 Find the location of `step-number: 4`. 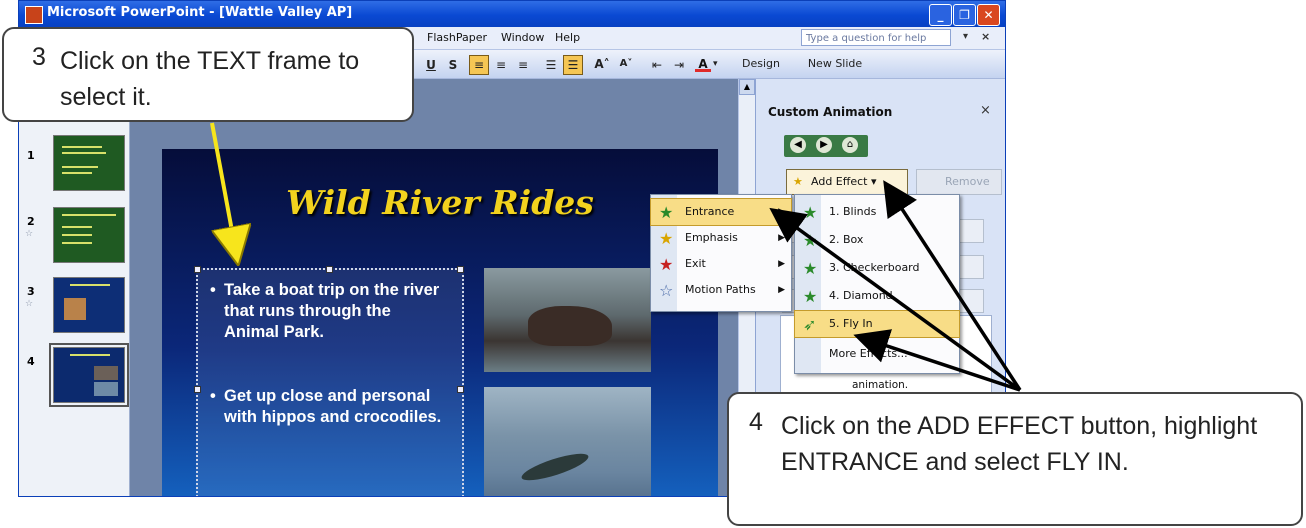

step-number: 4 is located at coordinates (756, 422).